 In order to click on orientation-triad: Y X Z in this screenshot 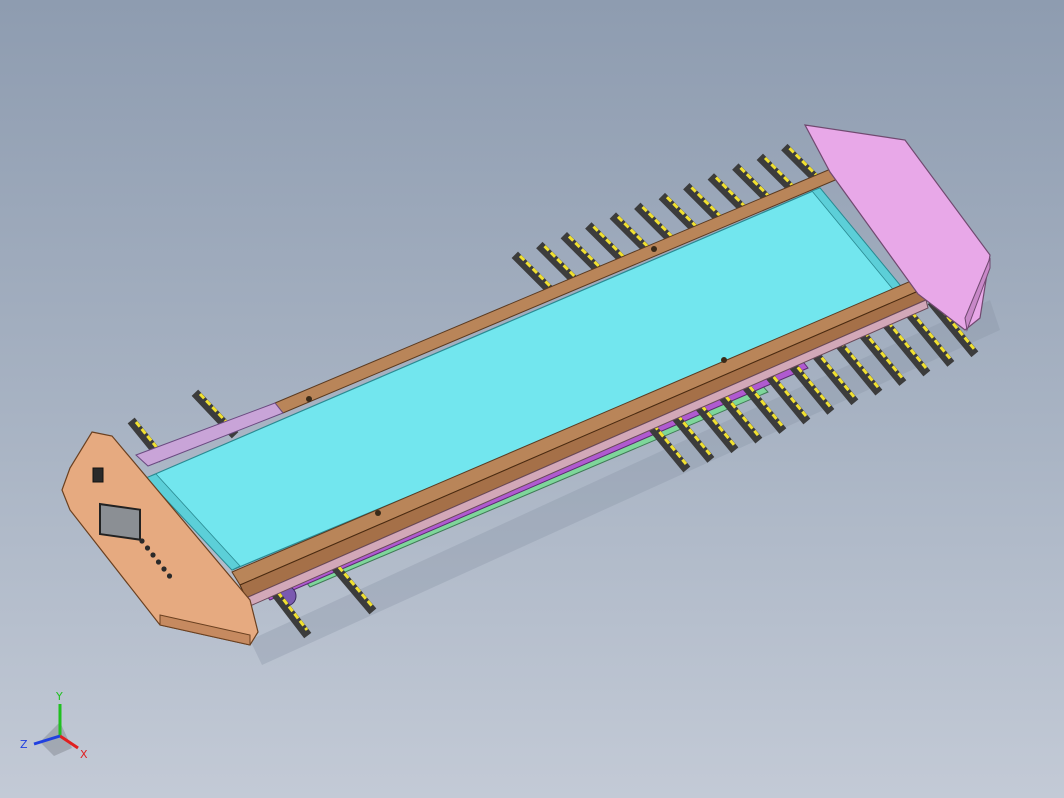, I will do `click(54, 725)`.